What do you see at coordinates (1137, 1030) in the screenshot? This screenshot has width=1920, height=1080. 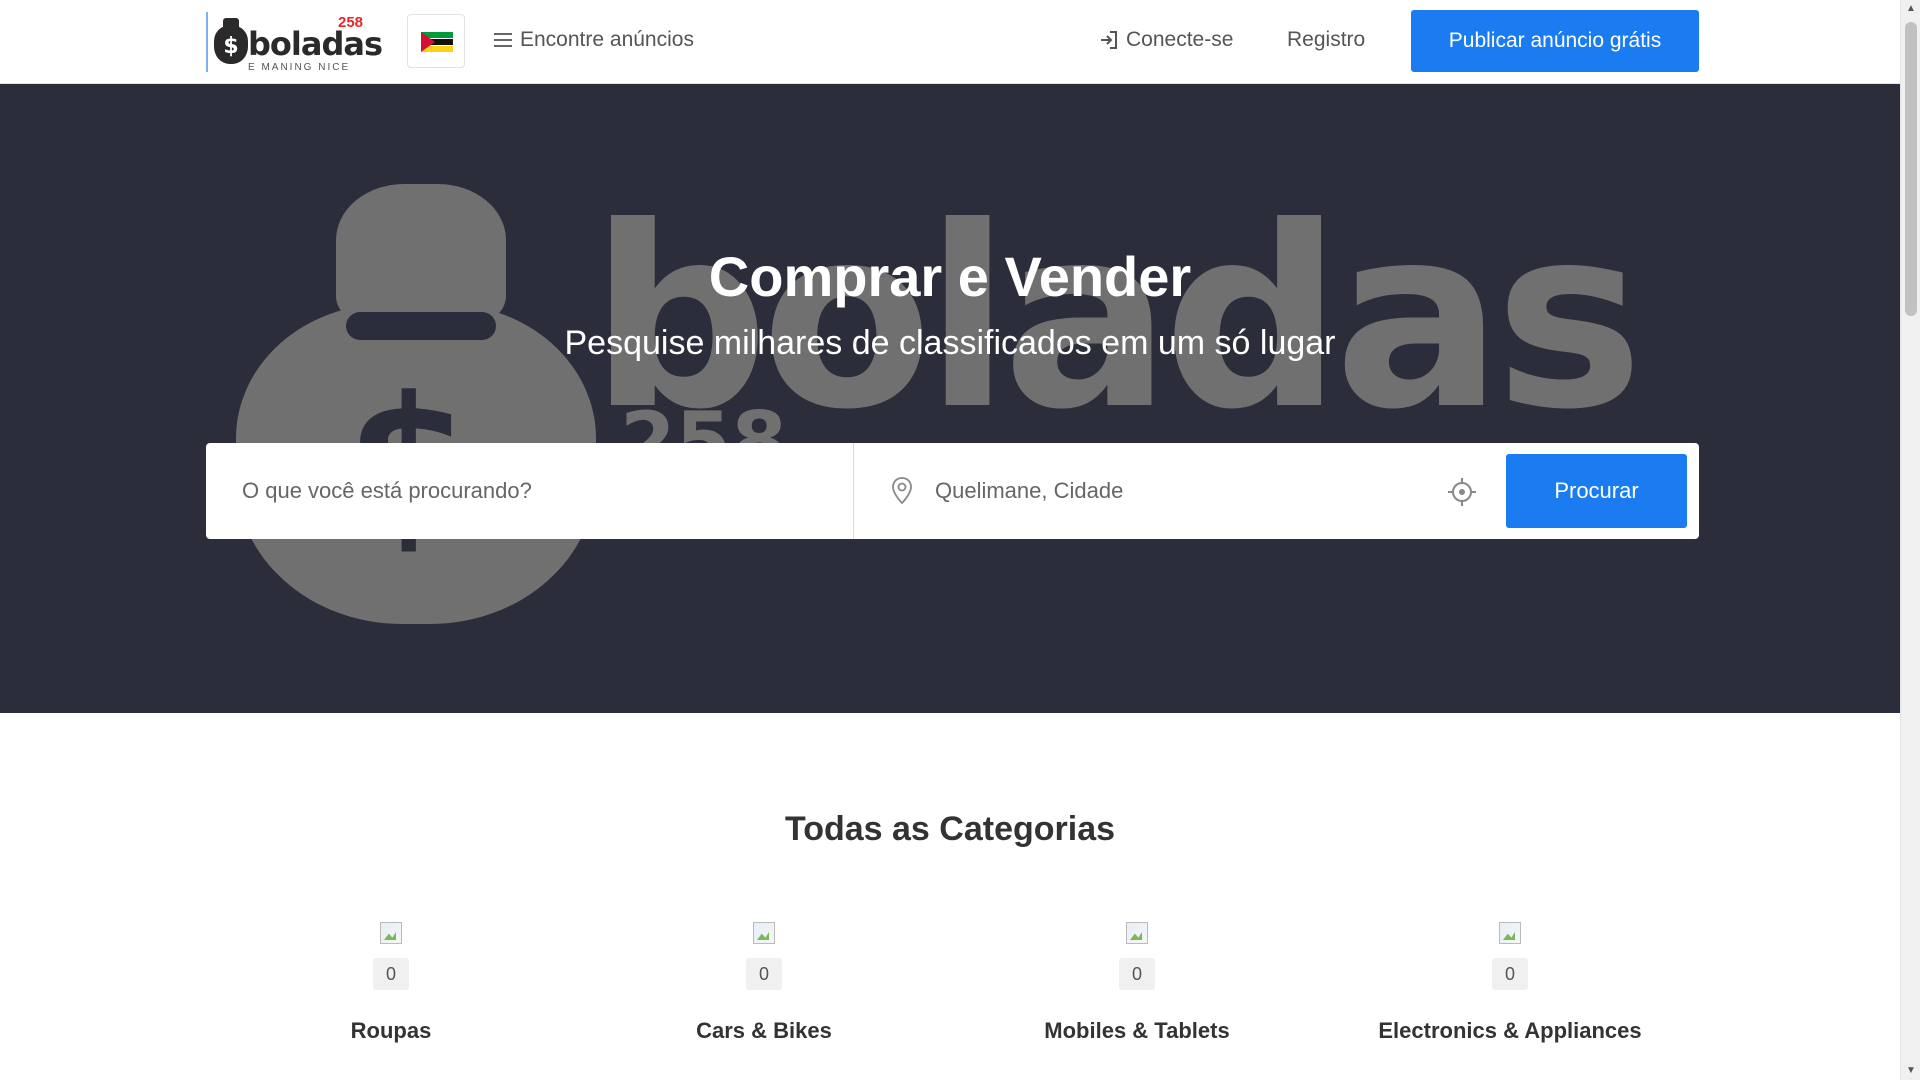 I see `category-label: Mobiles & Tablets` at bounding box center [1137, 1030].